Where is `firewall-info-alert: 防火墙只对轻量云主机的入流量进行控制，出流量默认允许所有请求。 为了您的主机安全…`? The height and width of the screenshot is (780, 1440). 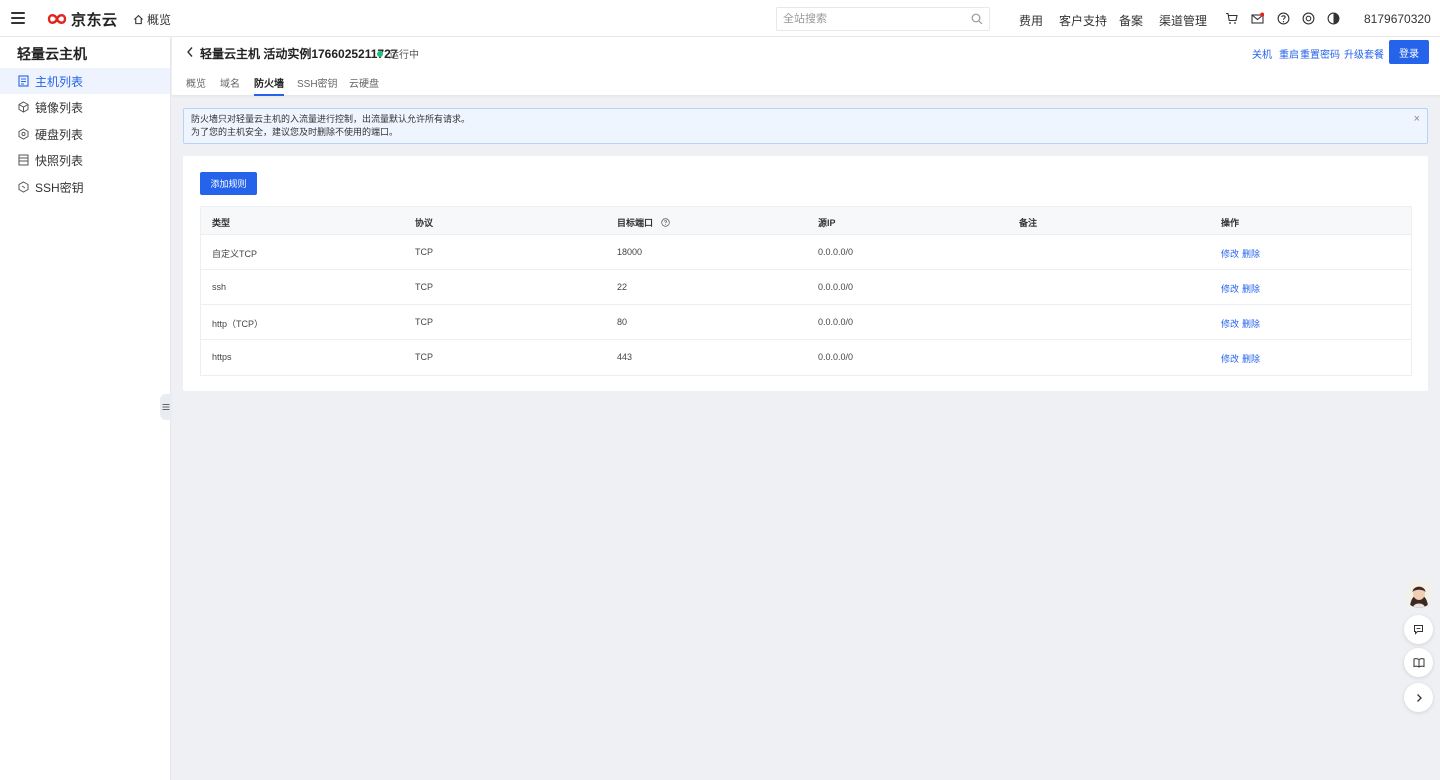 firewall-info-alert: 防火墙只对轻量云主机的入流量进行控制，出流量默认允许所有请求。 为了您的主机安全… is located at coordinates (805, 126).